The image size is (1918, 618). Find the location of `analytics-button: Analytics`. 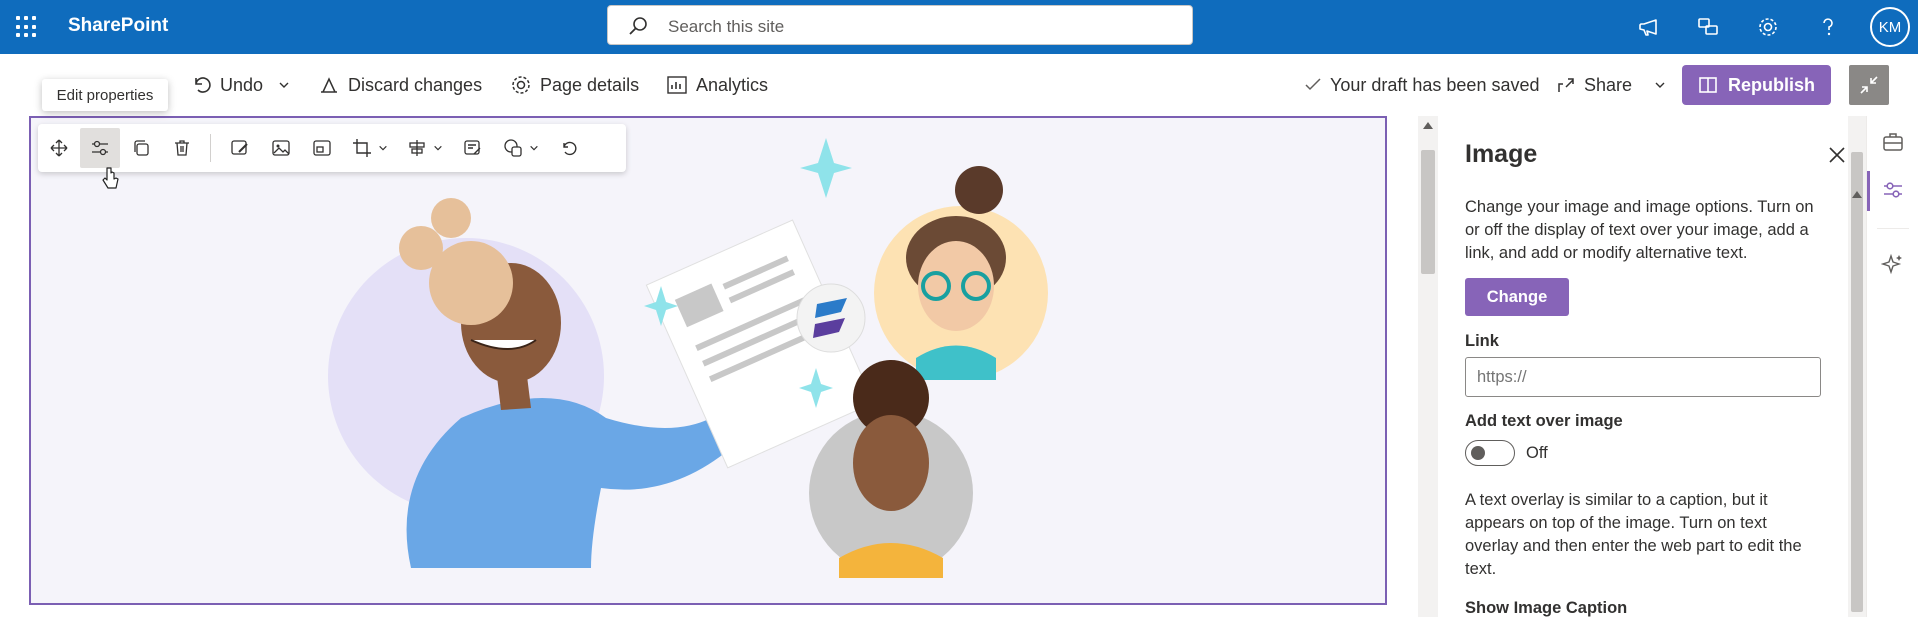

analytics-button: Analytics is located at coordinates (717, 85).